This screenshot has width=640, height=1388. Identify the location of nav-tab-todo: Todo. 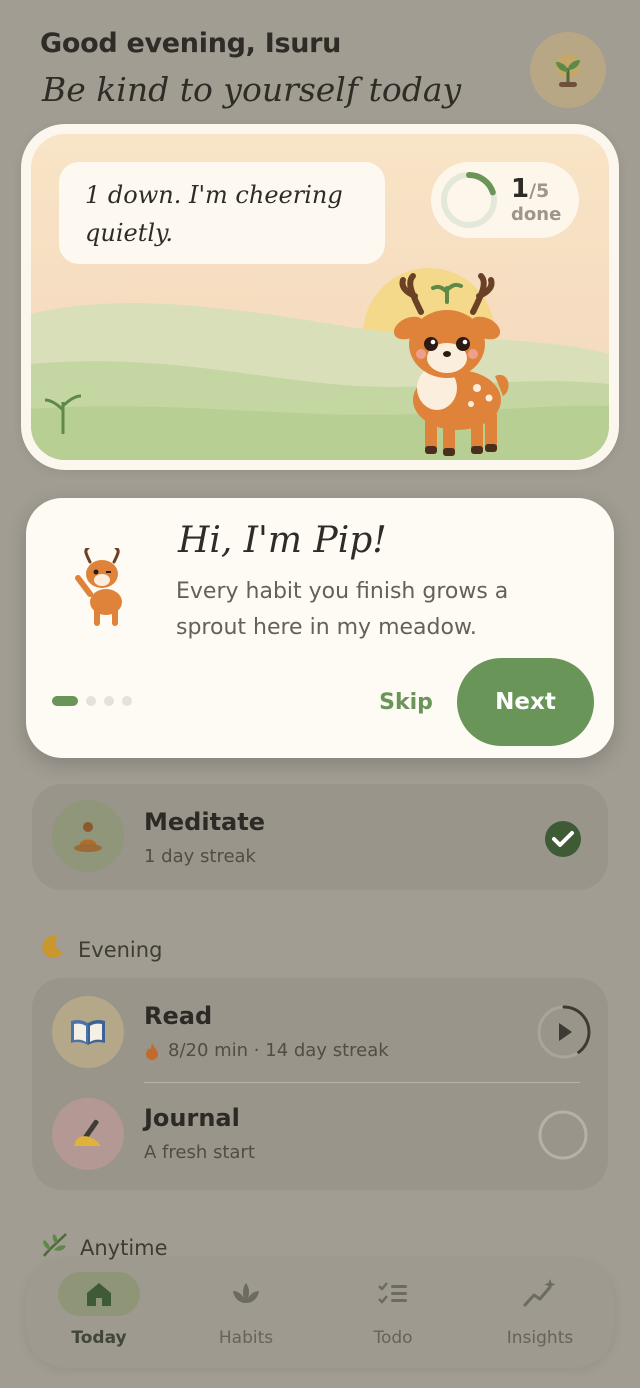
(393, 1315).